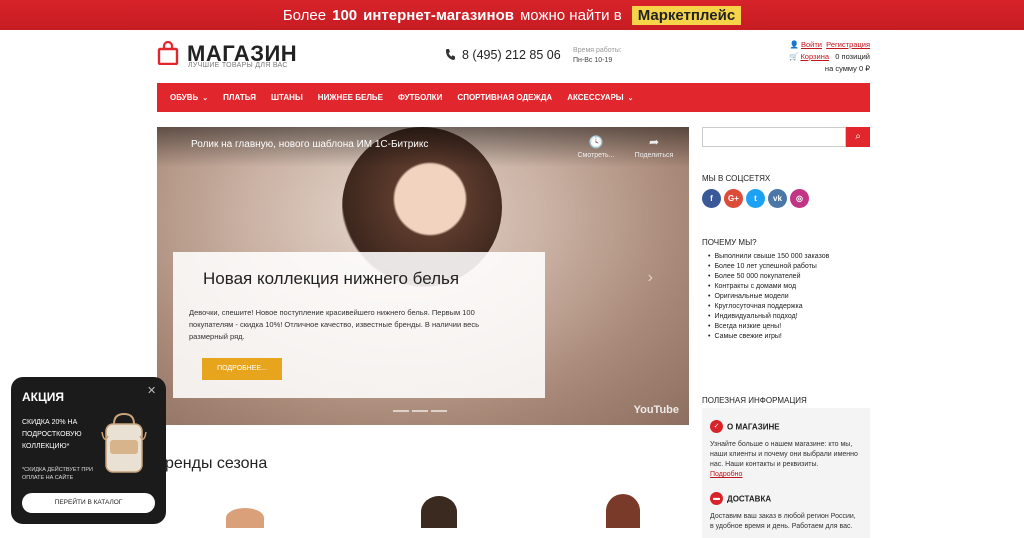  I want to click on about-title: О МАГАЗИНЕ, so click(753, 426).